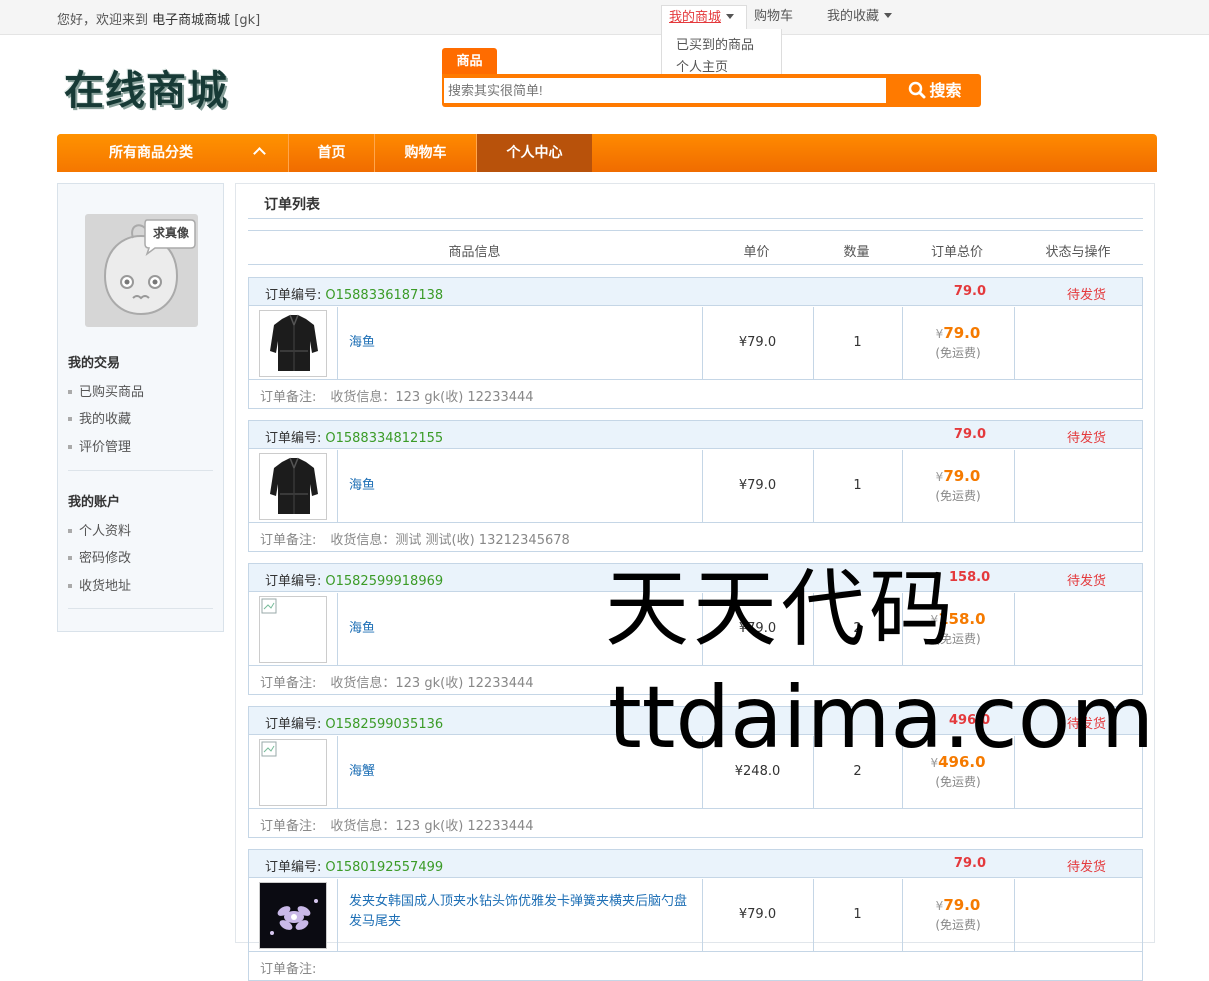 The width and height of the screenshot is (1209, 981). I want to click on order-total-amount: 79.0, so click(969, 863).